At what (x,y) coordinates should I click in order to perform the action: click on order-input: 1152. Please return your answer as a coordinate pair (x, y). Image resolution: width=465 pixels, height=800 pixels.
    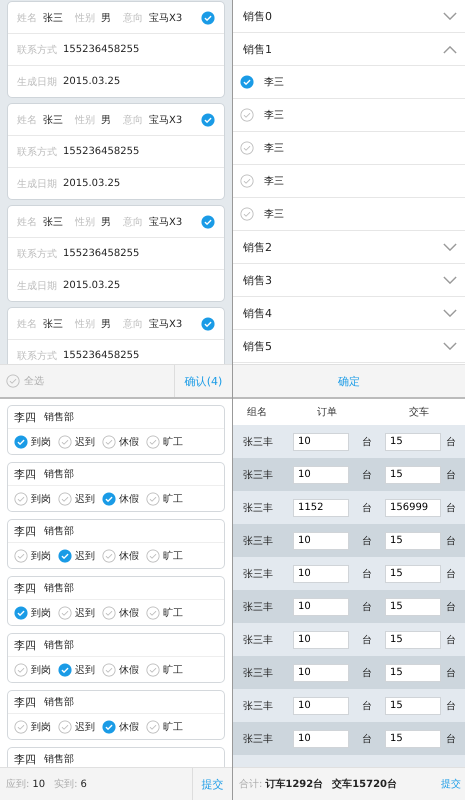
    Looking at the image, I should click on (321, 507).